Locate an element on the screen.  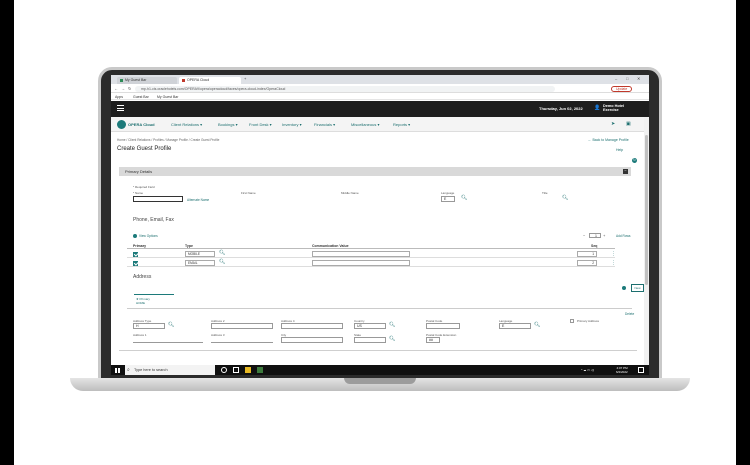
language-input: E is located at coordinates (448, 199).